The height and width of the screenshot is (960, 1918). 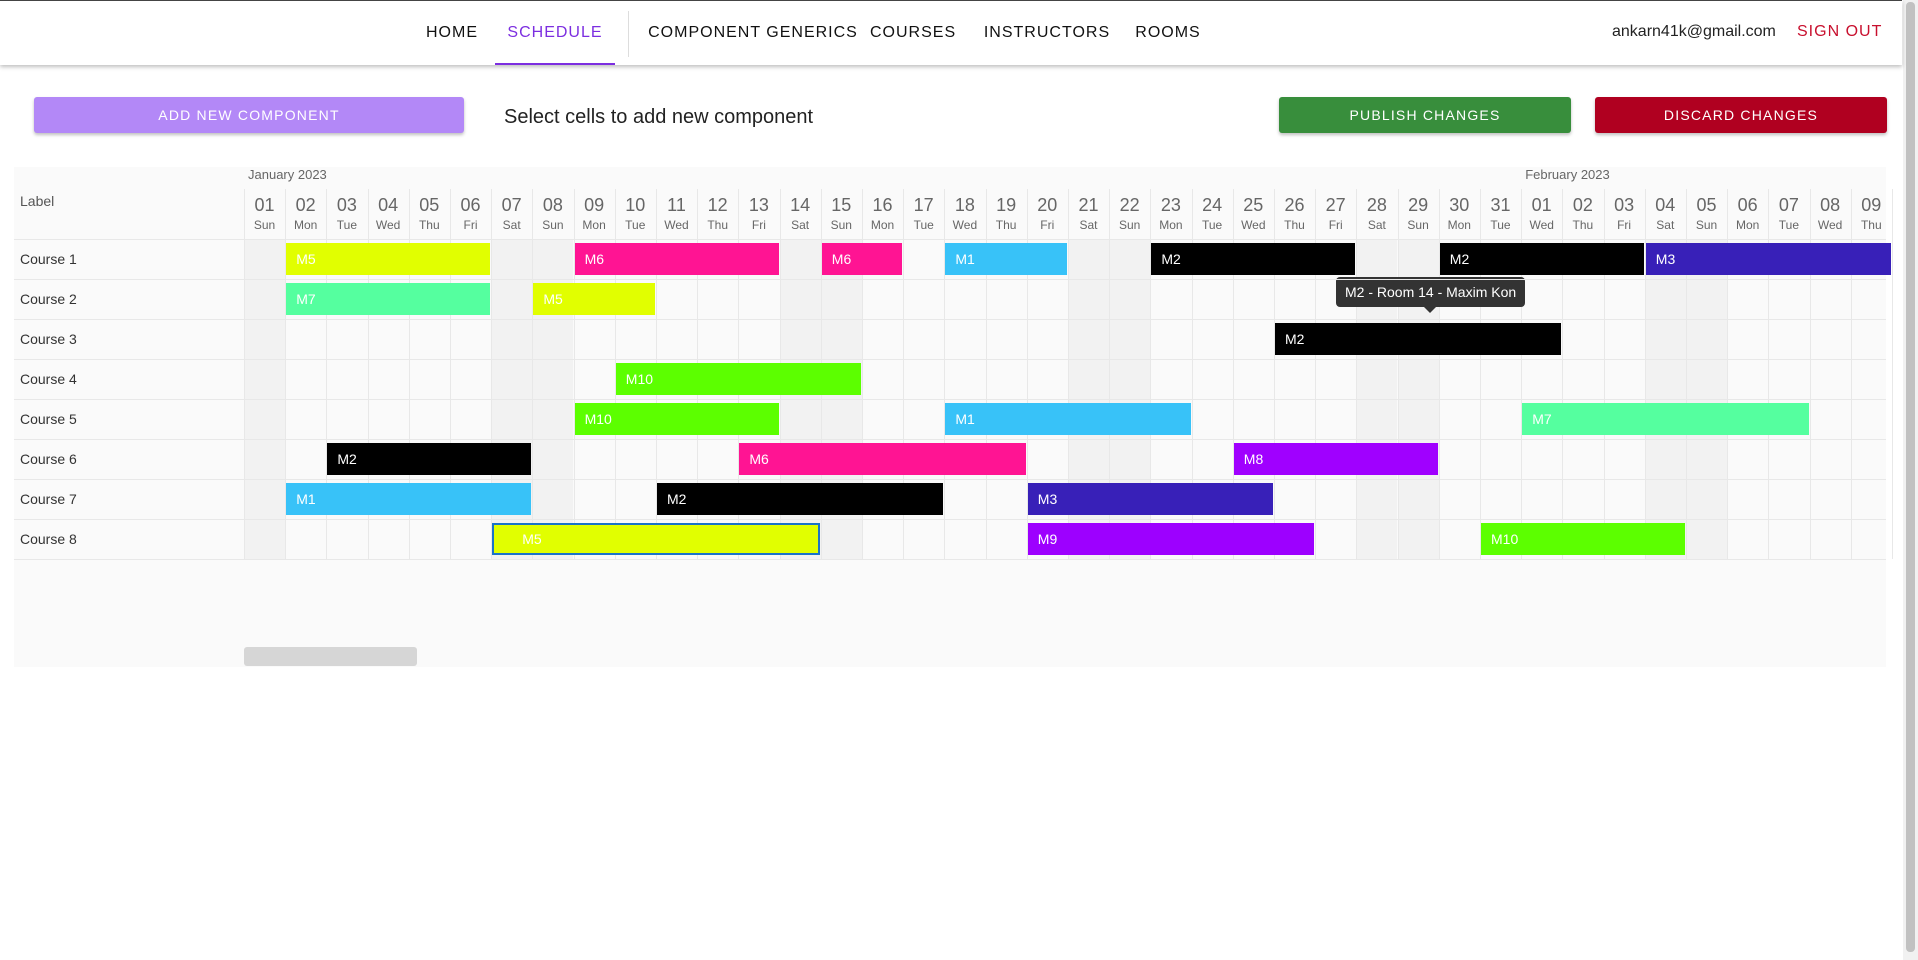 What do you see at coordinates (594, 225) in the screenshot?
I see `day-name: Mon` at bounding box center [594, 225].